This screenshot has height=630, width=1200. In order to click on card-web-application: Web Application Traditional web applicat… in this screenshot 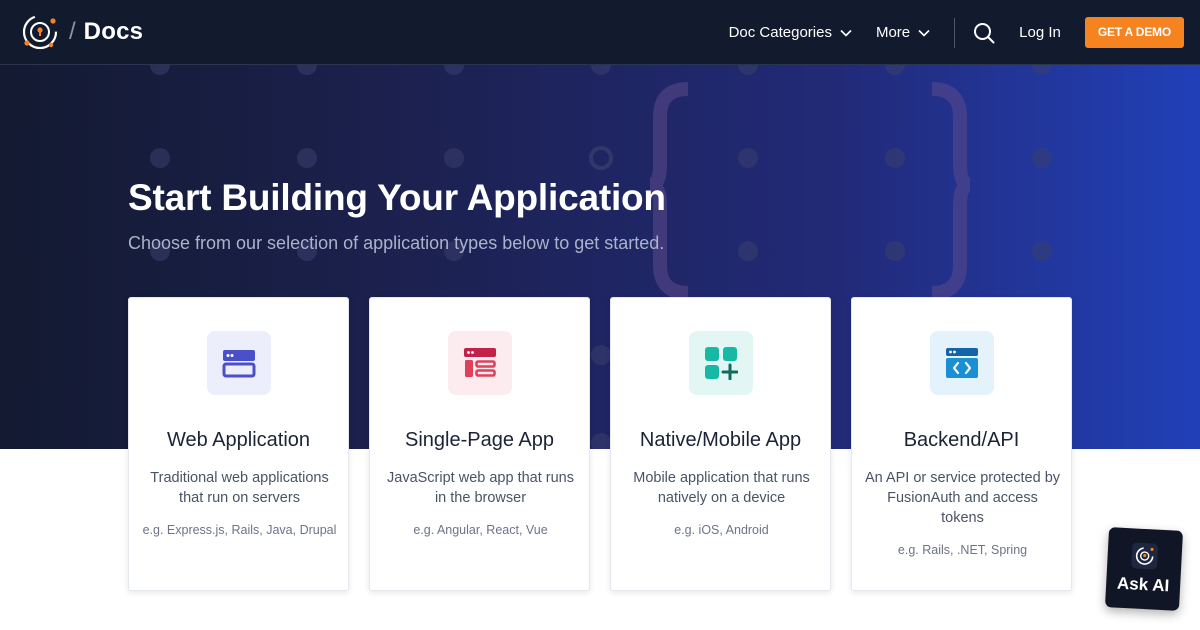, I will do `click(238, 444)`.